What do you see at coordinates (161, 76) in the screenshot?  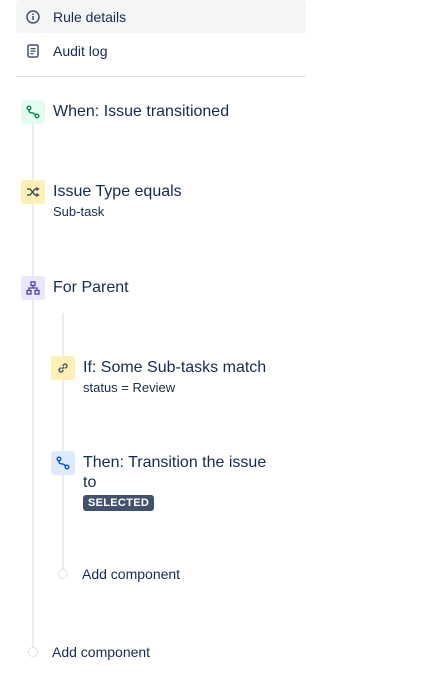 I see `nav-divider` at bounding box center [161, 76].